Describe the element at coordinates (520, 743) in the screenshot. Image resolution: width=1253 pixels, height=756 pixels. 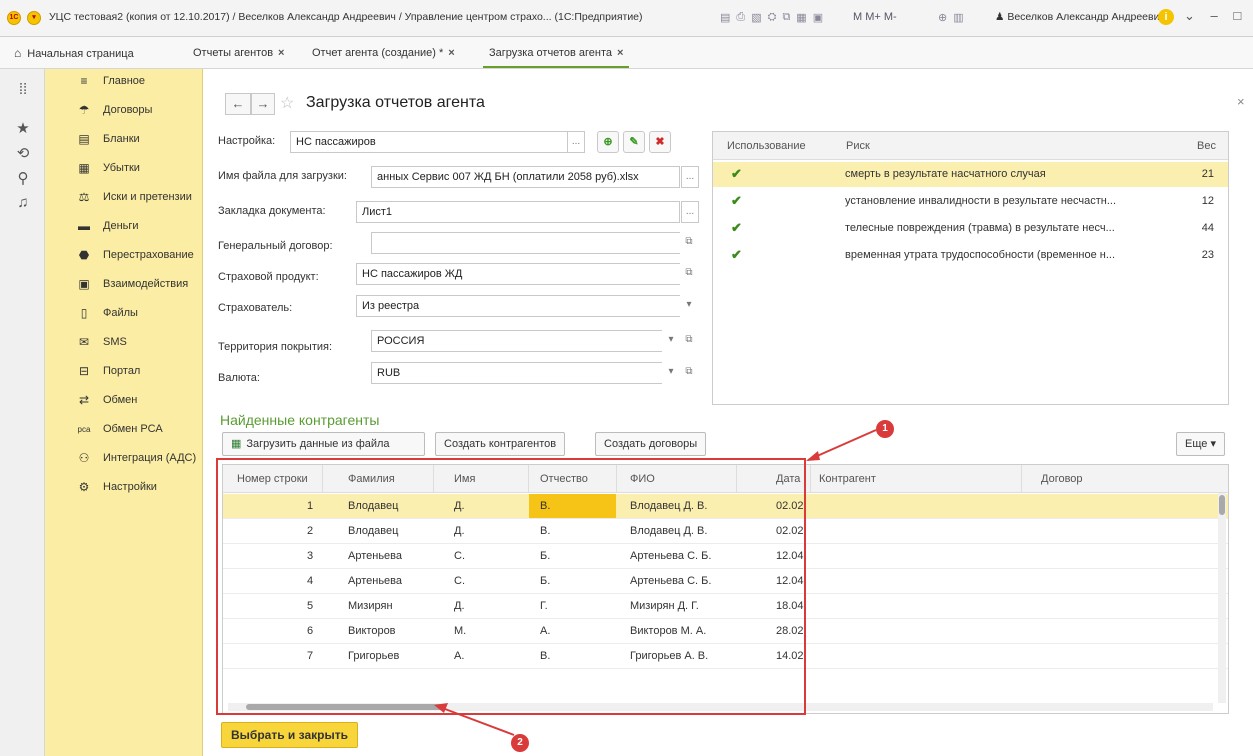
I see `annotation-badge-2: 2` at that location.